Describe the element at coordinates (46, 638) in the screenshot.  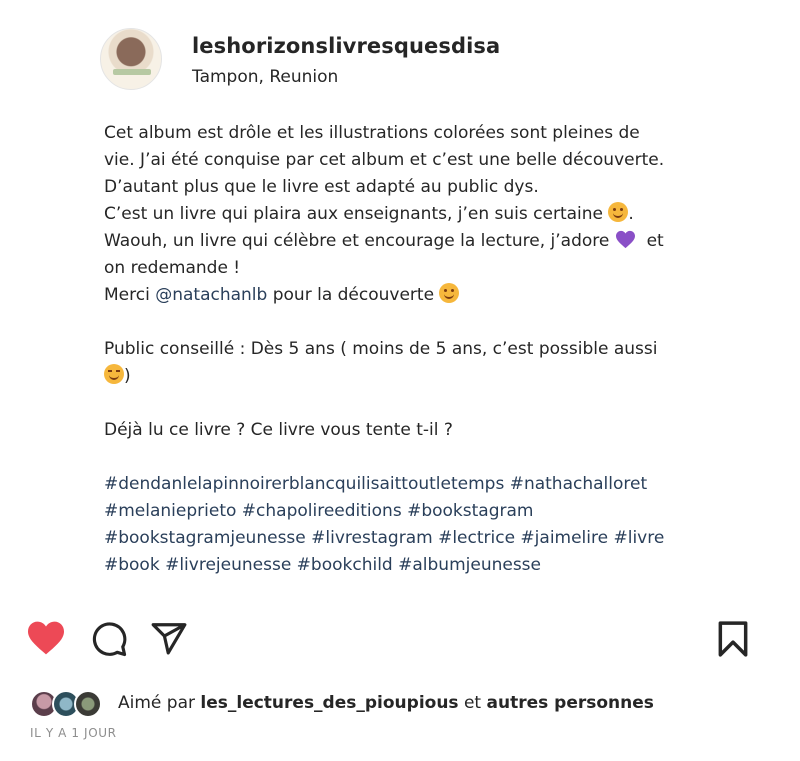
I see `heart-filled-icon` at that location.